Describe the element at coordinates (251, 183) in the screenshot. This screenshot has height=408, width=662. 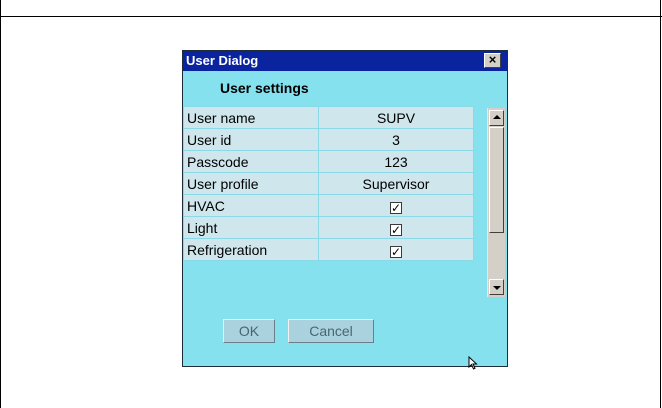
I see `setting-label: User profile` at that location.